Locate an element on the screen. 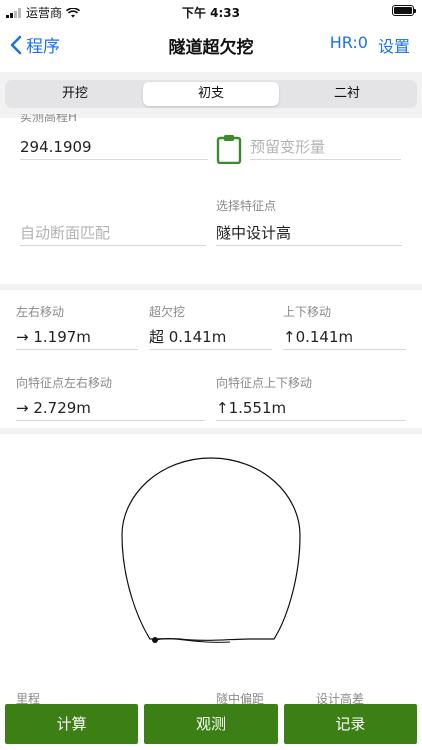 The width and height of the screenshot is (422, 750). action-bar: 计算 观测 记录 is located at coordinates (211, 727).